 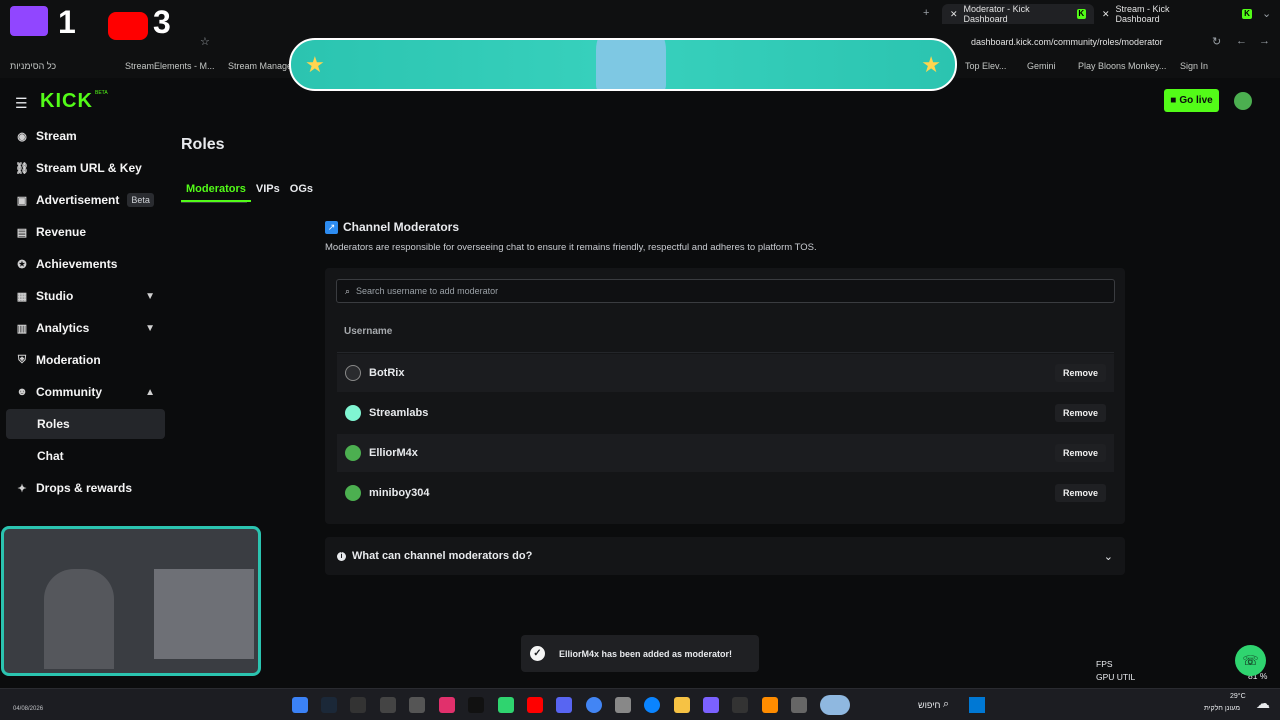 What do you see at coordinates (725, 291) in the screenshot?
I see `search-input: ⌕ Search username to add moderator` at bounding box center [725, 291].